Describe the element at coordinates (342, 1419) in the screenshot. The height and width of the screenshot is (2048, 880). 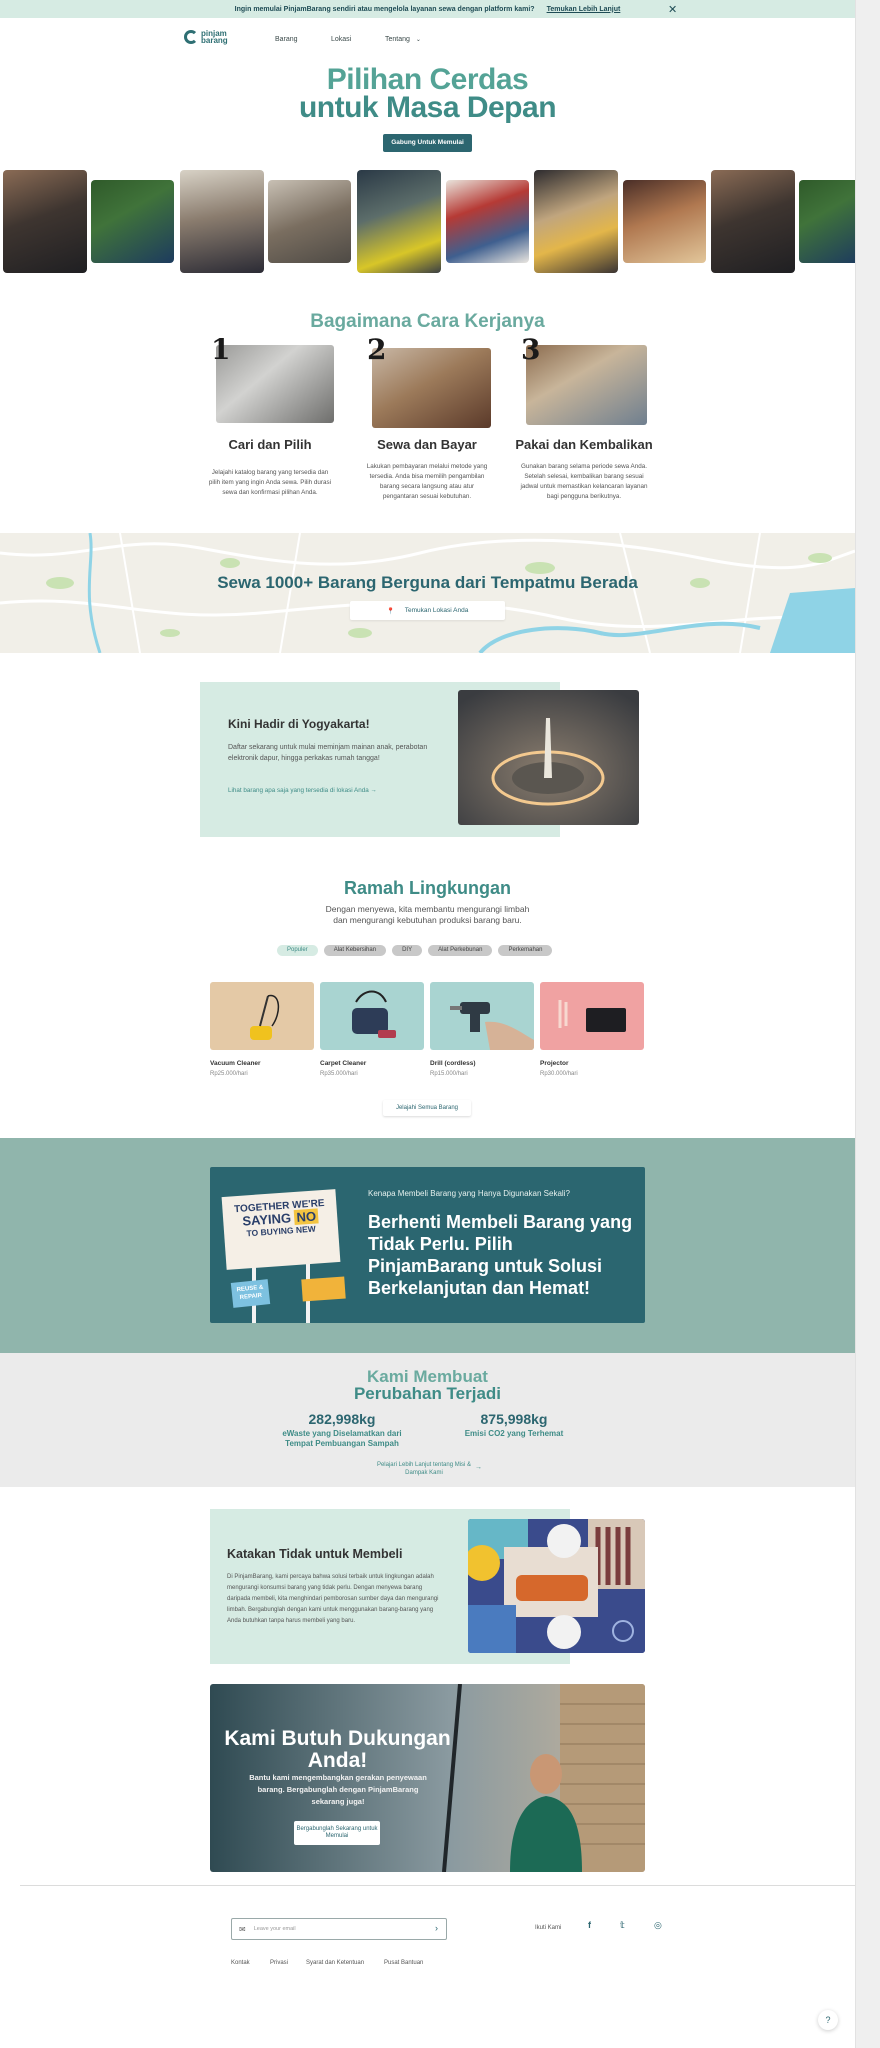
I see `stat-value: 282,998kg` at that location.